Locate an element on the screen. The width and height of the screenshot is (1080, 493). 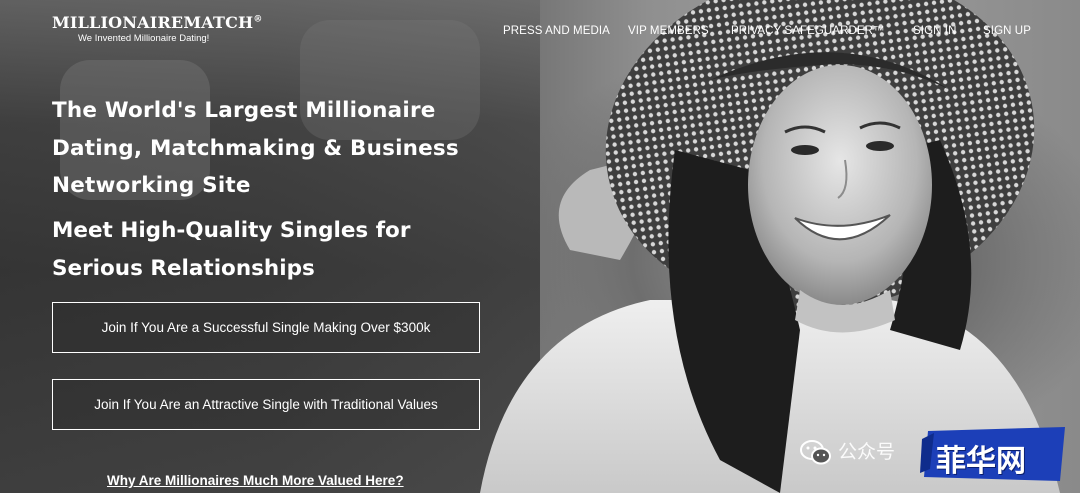
nav-vip-members: VIP MEMBERS is located at coordinates (668, 31).